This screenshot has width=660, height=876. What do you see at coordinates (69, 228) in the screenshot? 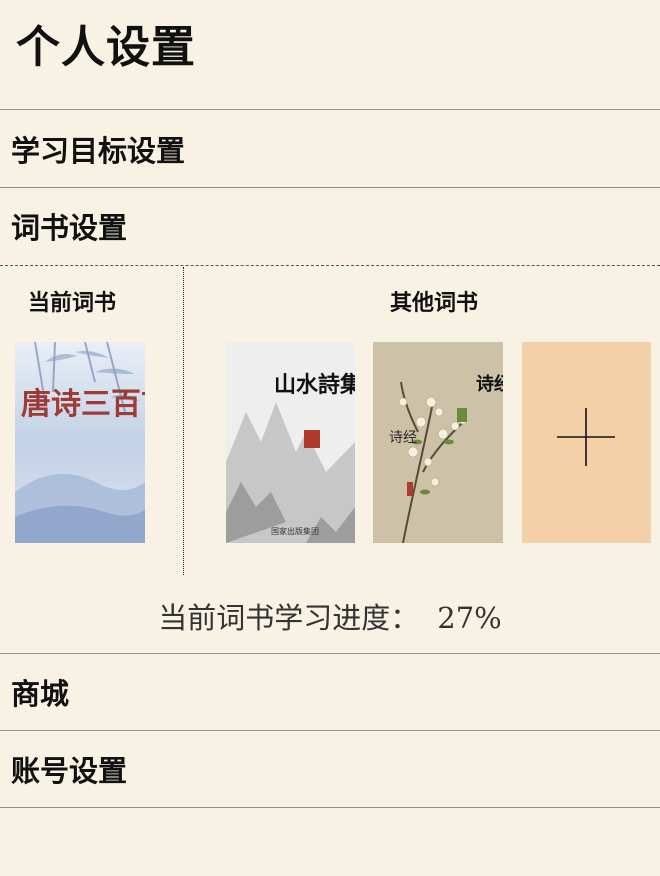
I see `wordbook-settings-item: 词书设置` at bounding box center [69, 228].